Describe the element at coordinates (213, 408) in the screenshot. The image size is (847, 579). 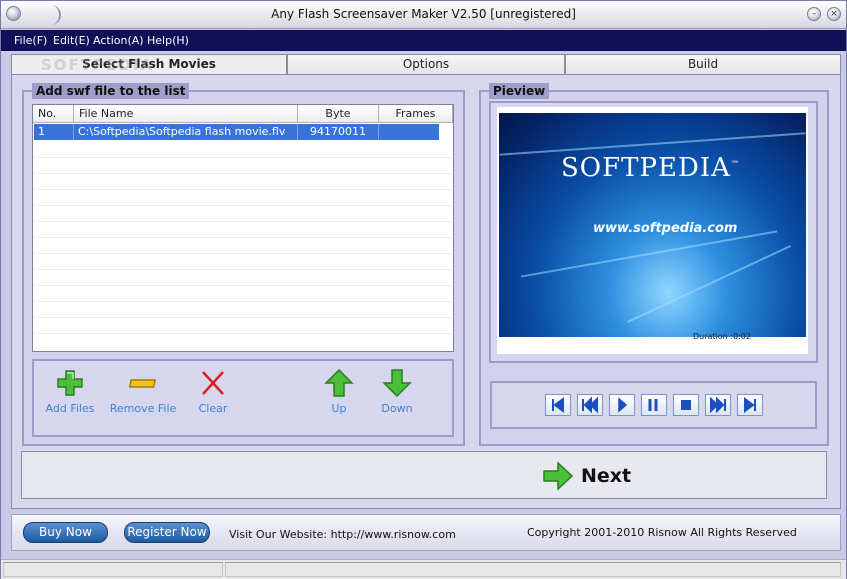
I see `clear-label: Clear` at that location.